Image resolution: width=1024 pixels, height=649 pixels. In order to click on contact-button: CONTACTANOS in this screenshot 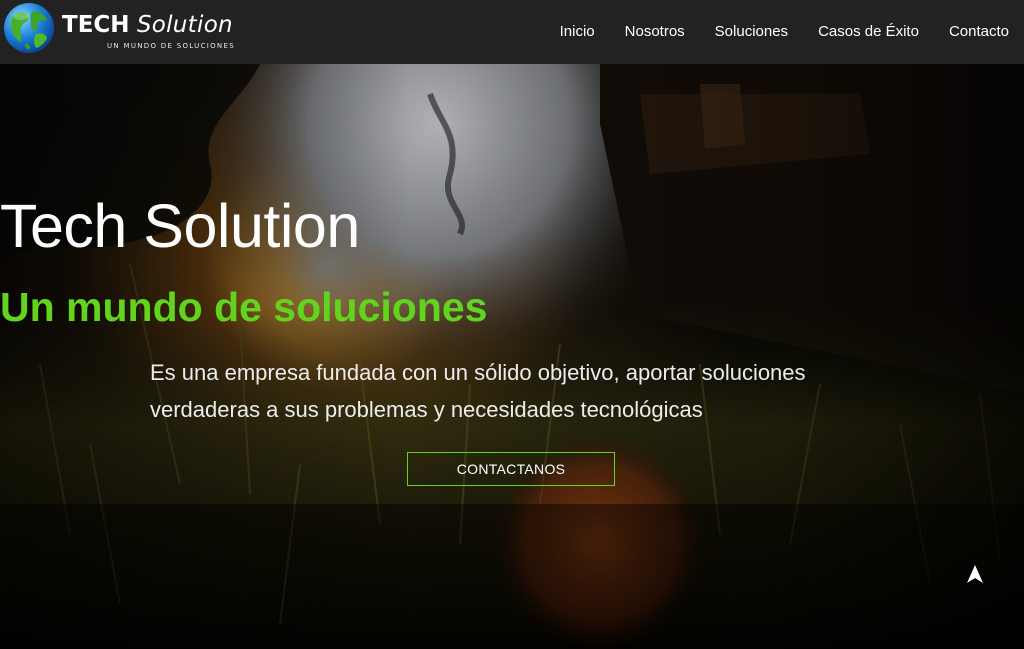, I will do `click(511, 469)`.